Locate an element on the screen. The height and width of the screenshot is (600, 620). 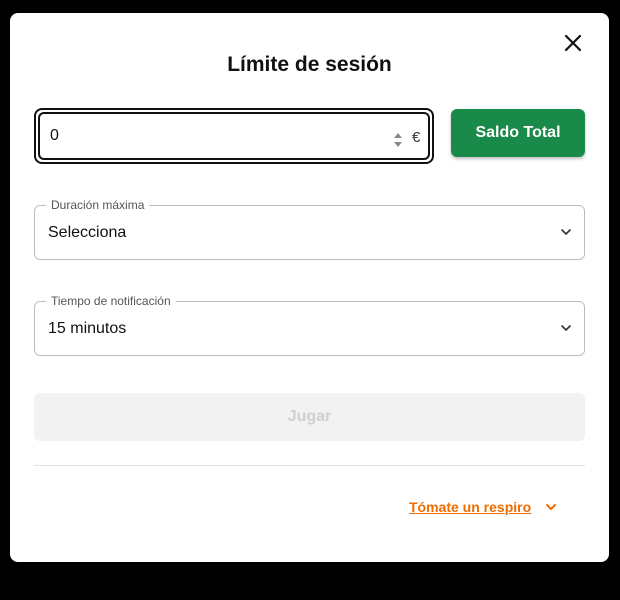
tiempo-notificacion-select: Tiempo de notificación 15 minutos is located at coordinates (309, 325).